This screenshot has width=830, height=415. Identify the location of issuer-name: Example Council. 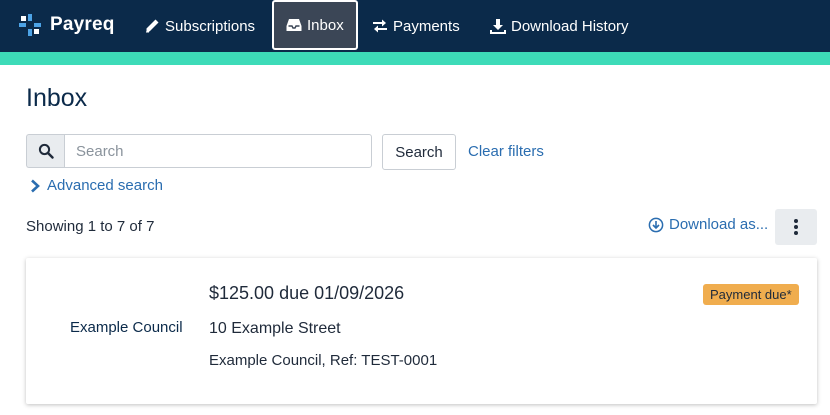
(126, 327).